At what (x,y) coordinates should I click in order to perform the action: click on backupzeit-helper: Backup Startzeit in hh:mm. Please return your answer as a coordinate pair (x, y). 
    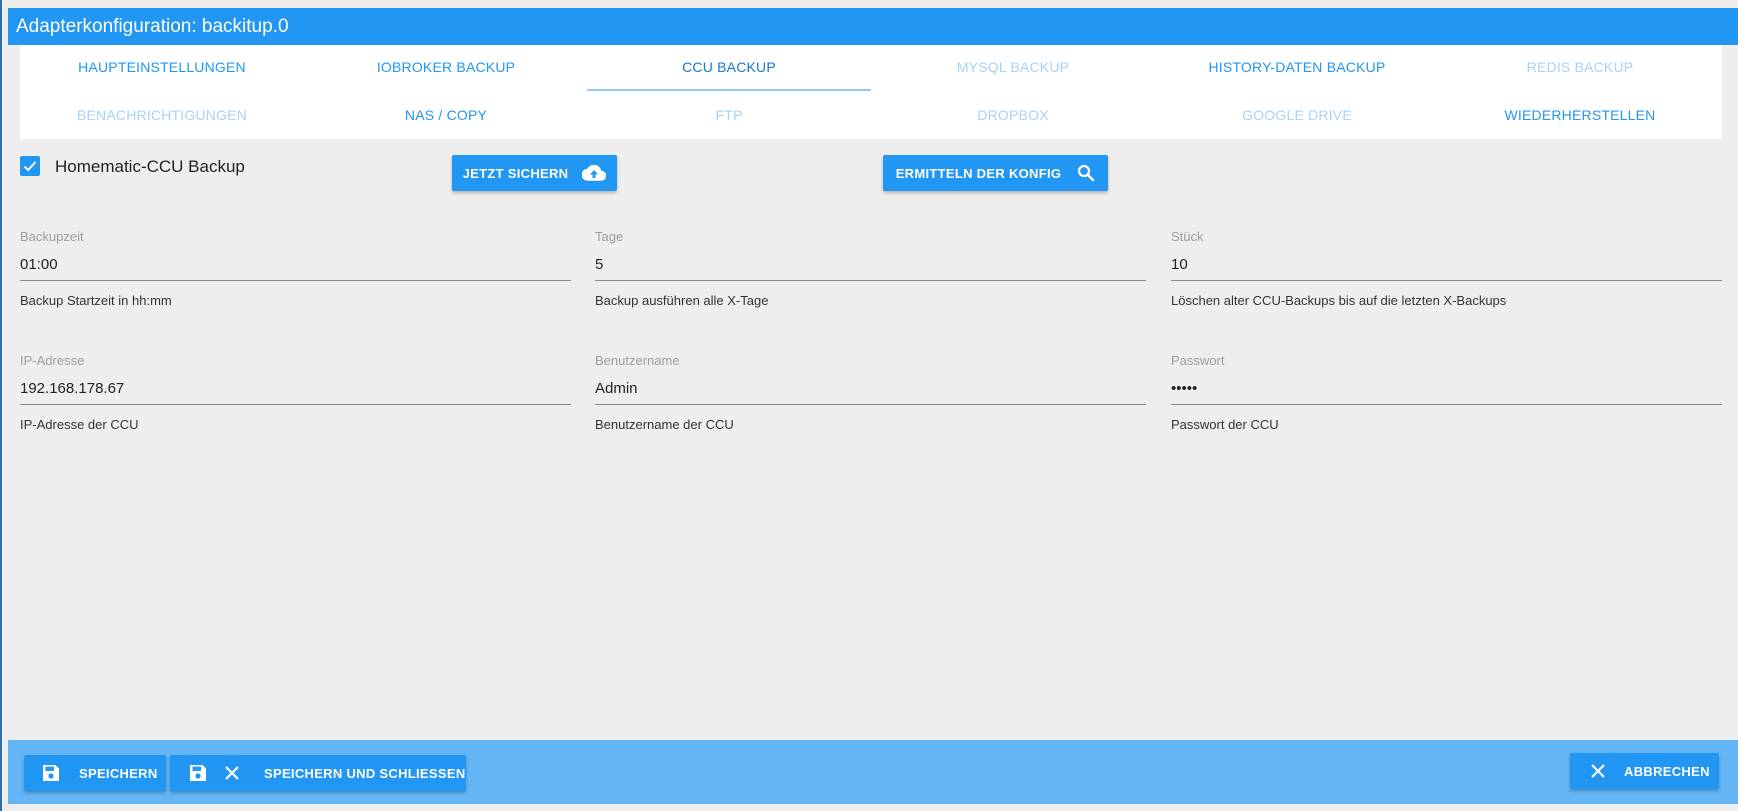
    Looking at the image, I should click on (96, 300).